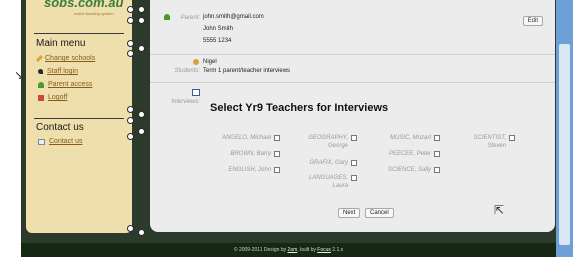 The image size is (573, 257). What do you see at coordinates (564, 144) in the screenshot?
I see `scrollbar-thumb` at bounding box center [564, 144].